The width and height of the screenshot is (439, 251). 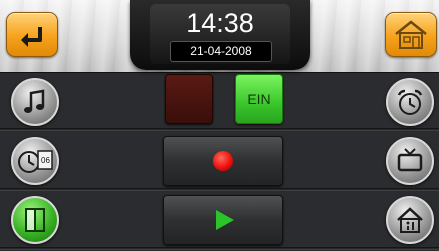 I want to click on calendar-day: 06, so click(x=45, y=160).